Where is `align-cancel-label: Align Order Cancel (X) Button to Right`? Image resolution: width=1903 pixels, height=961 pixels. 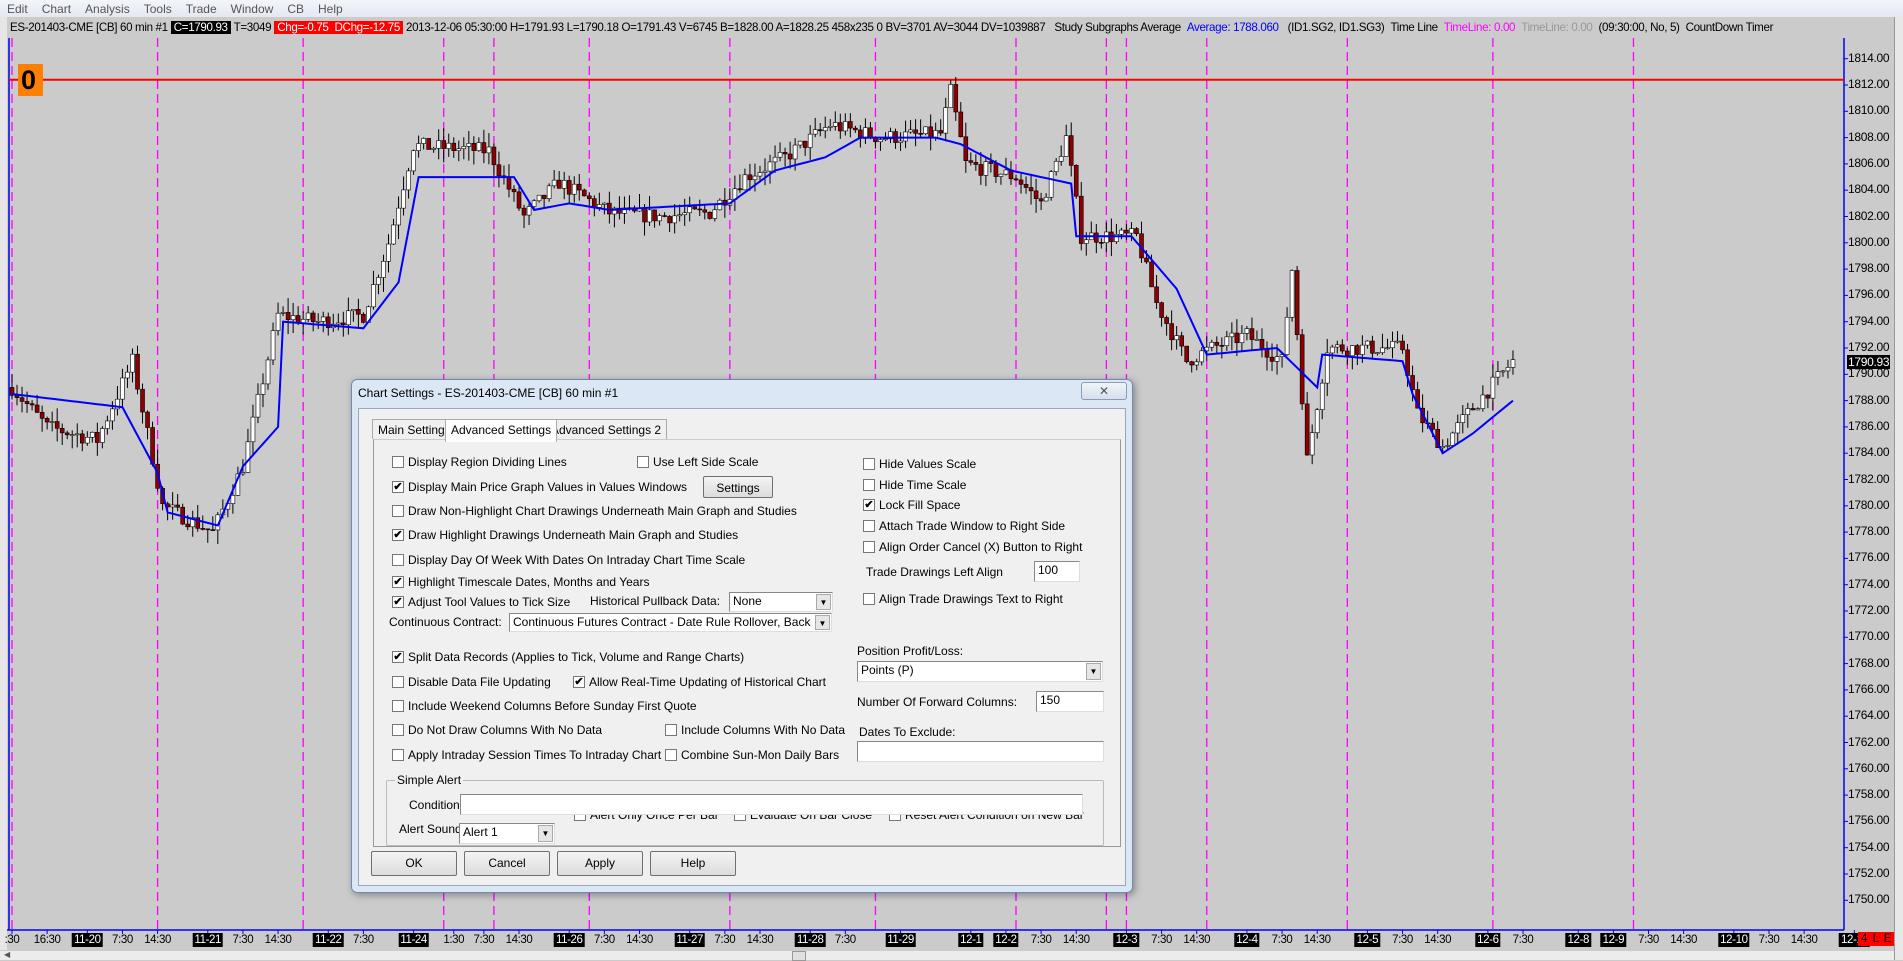 align-cancel-label: Align Order Cancel (X) Button to Right is located at coordinates (981, 547).